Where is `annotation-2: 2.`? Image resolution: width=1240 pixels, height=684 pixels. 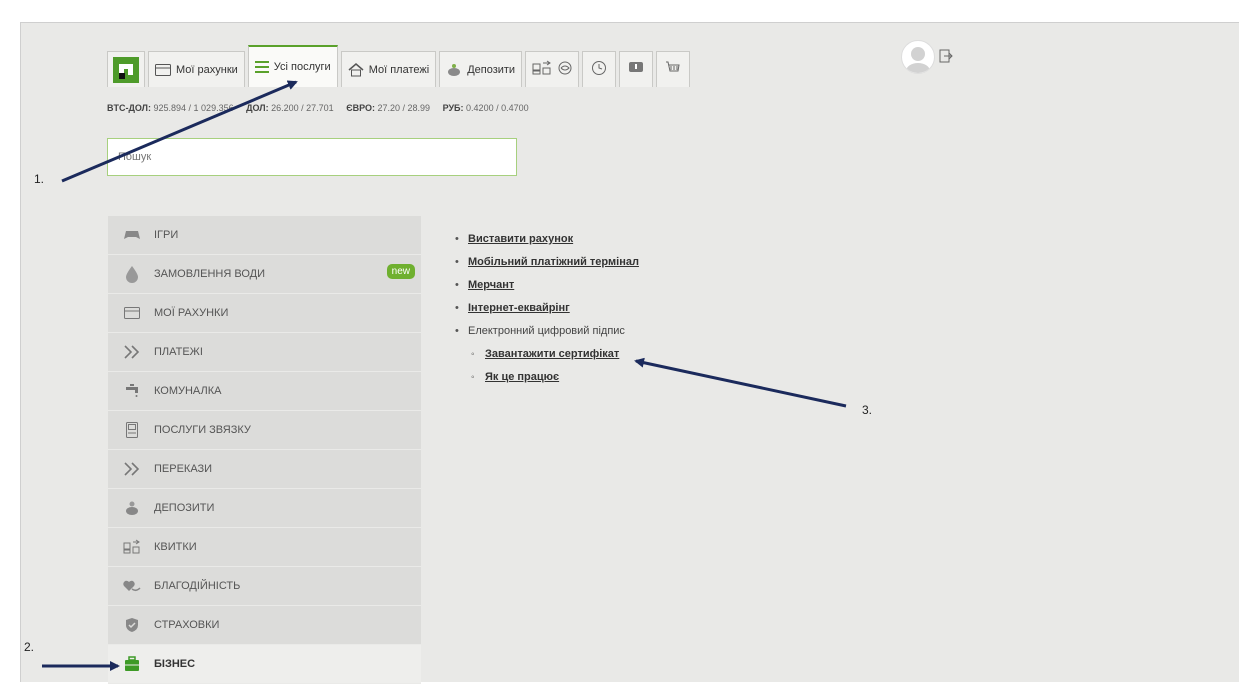
annotation-2: 2. is located at coordinates (29, 647).